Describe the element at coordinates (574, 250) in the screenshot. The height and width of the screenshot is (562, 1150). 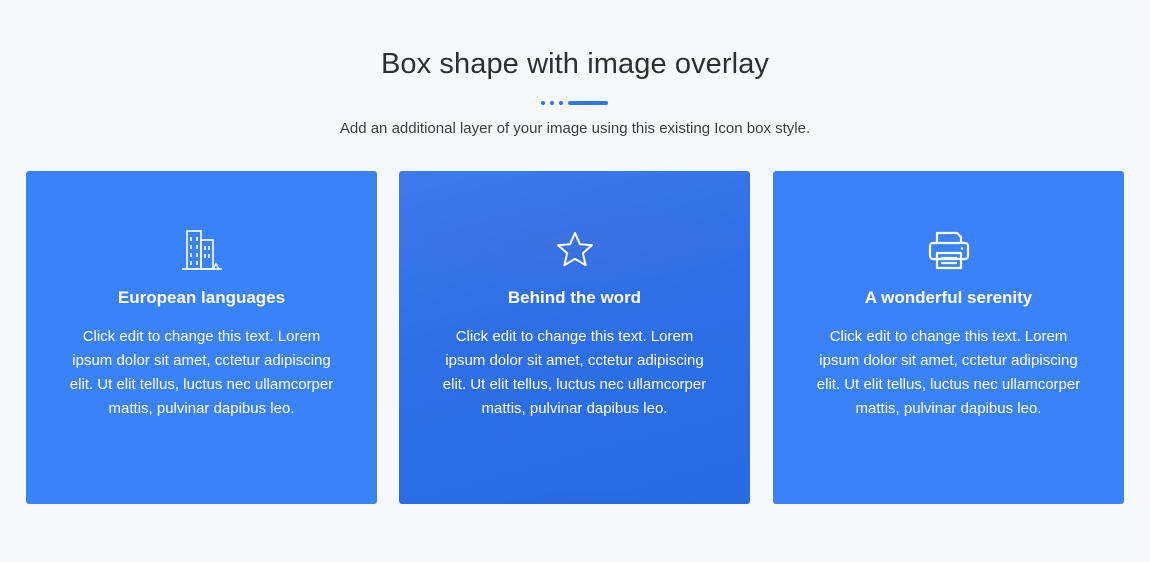
I see `star-icon` at that location.